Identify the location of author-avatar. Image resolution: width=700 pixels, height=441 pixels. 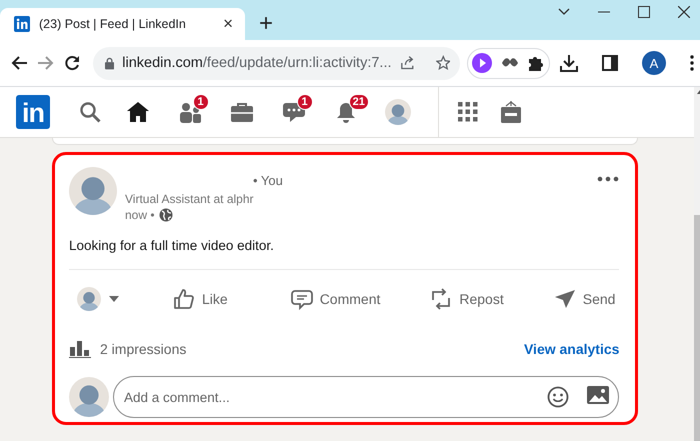
(93, 191).